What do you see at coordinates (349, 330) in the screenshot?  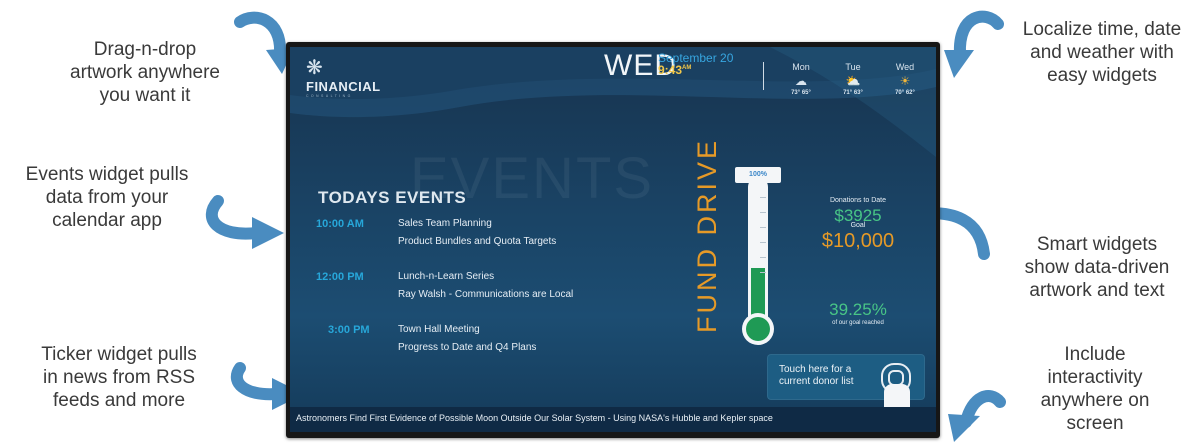 I see `event-time: 3:00 PM` at bounding box center [349, 330].